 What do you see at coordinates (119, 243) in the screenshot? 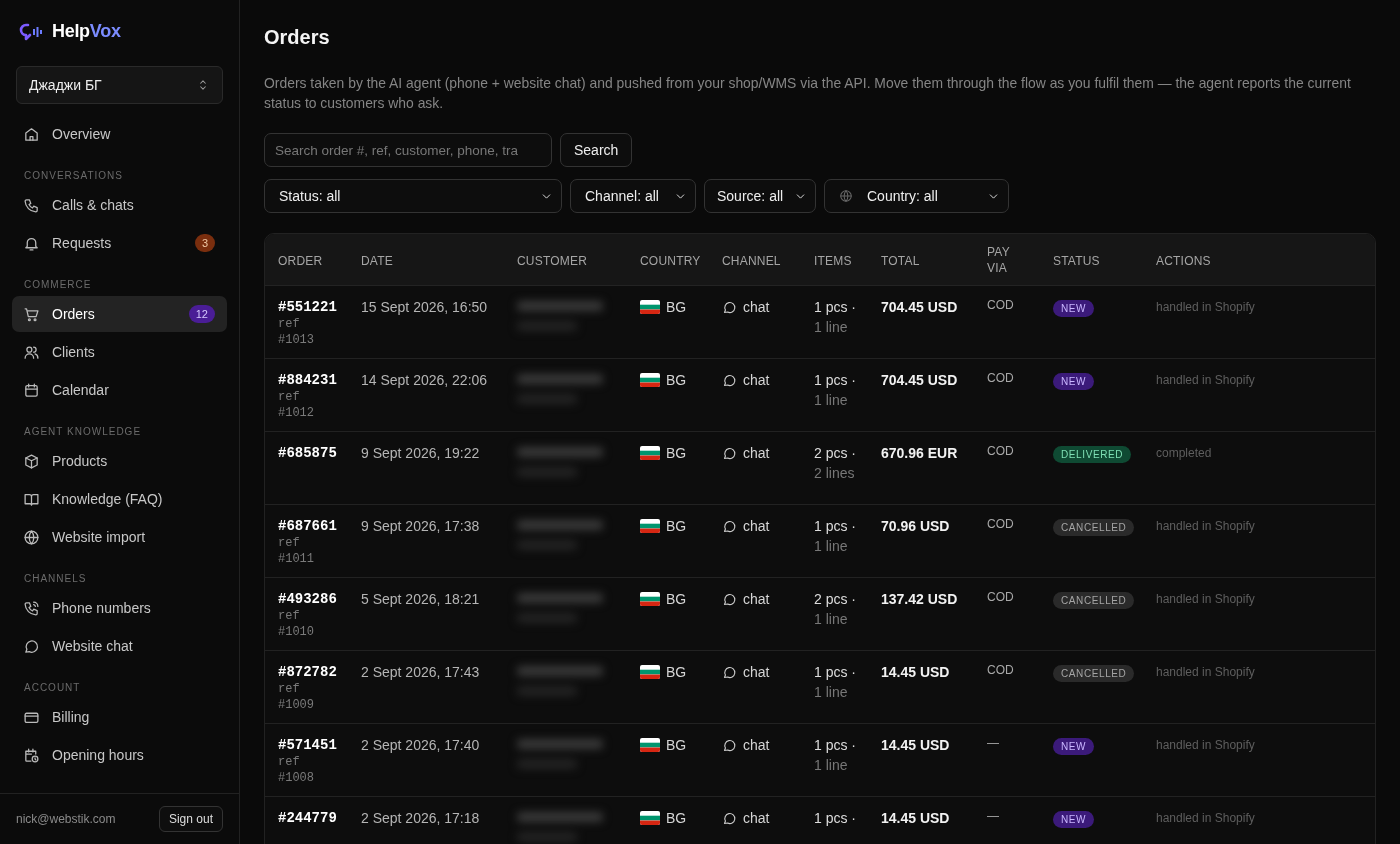
I see `sidebar-item: Requests 3` at bounding box center [119, 243].